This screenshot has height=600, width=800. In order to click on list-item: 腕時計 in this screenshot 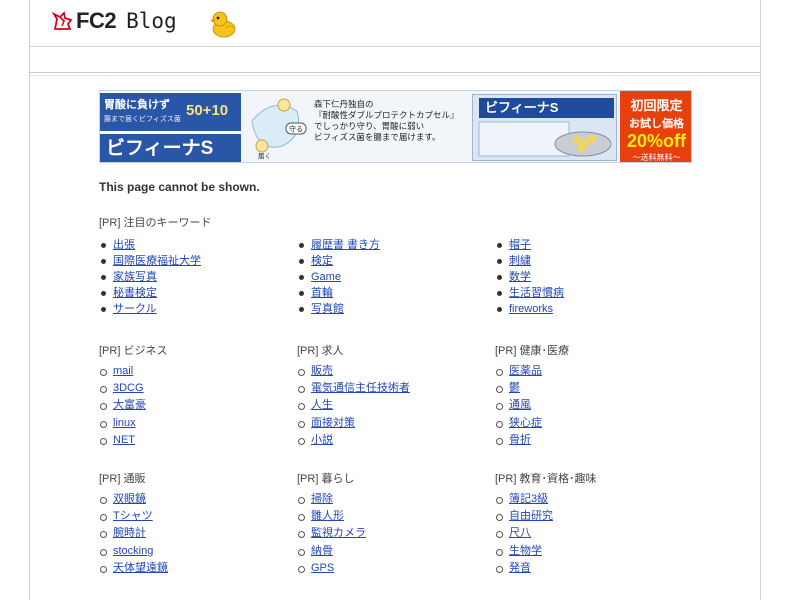, I will do `click(133, 533)`.